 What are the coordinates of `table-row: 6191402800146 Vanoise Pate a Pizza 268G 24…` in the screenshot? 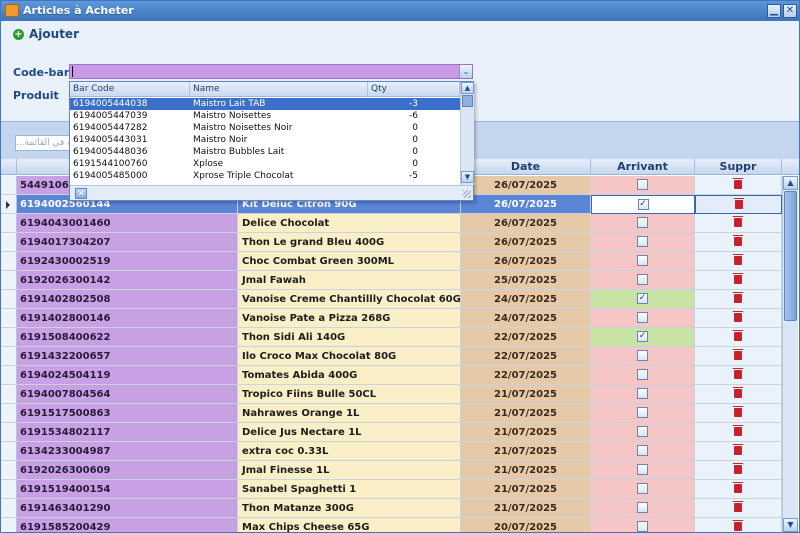 It's located at (391, 318).